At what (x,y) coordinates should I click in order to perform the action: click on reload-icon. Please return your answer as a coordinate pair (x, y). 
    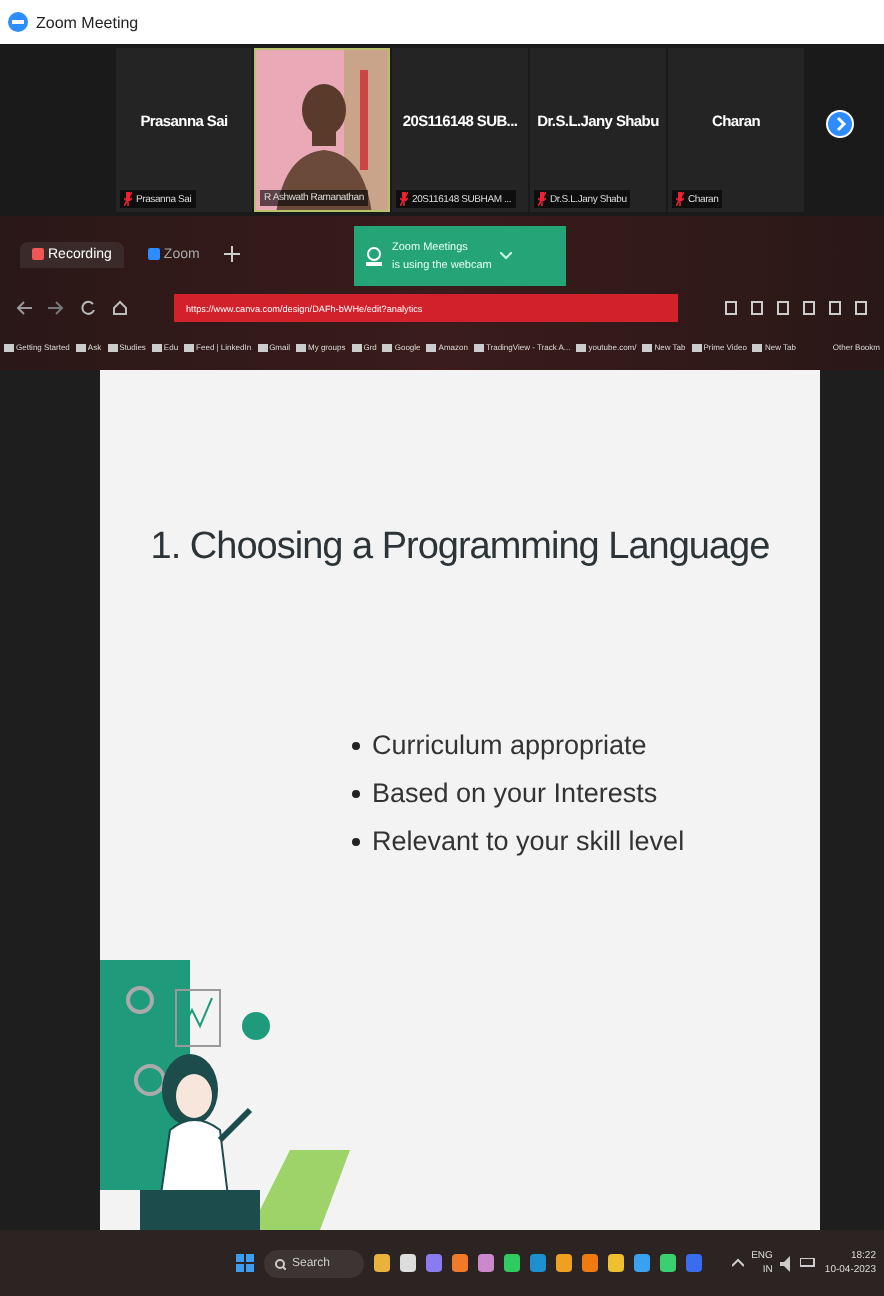
    Looking at the image, I should click on (88, 308).